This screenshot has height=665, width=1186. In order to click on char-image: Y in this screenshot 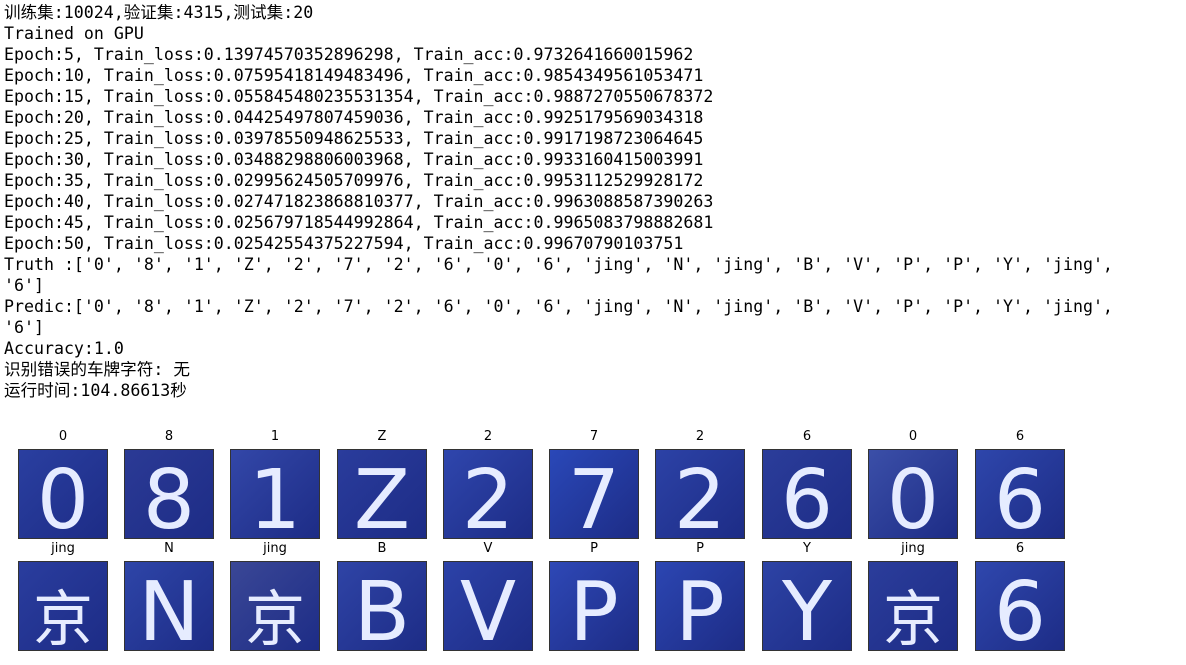, I will do `click(807, 606)`.